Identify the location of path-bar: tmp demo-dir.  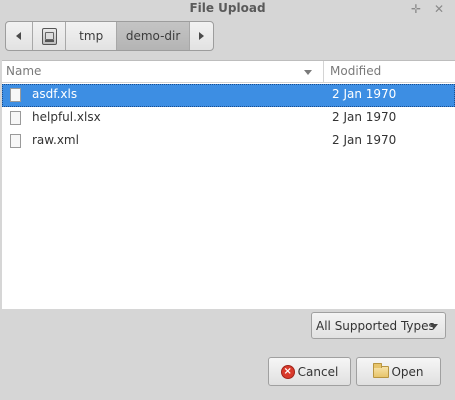
(109, 36).